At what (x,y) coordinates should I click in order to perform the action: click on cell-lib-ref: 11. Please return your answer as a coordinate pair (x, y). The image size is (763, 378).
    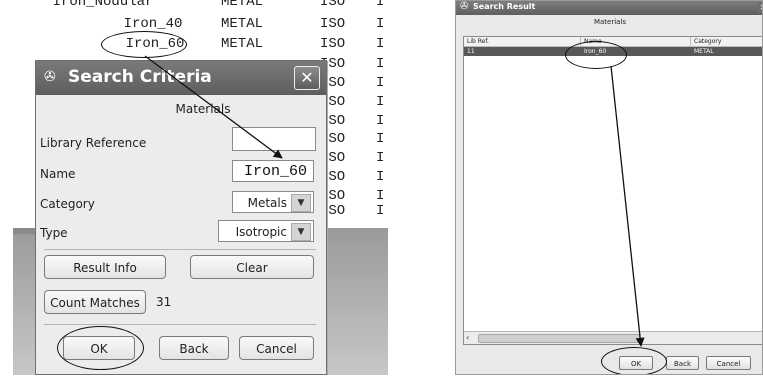
    Looking at the image, I should click on (471, 51).